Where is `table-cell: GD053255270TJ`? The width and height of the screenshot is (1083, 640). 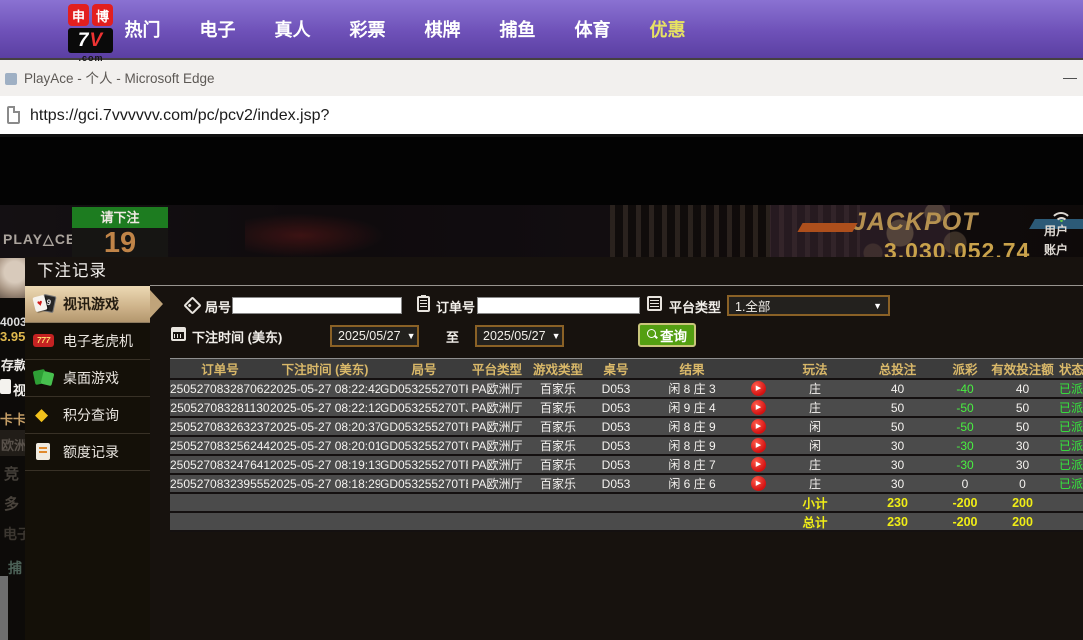
table-cell: GD053255270TJ is located at coordinates (424, 407).